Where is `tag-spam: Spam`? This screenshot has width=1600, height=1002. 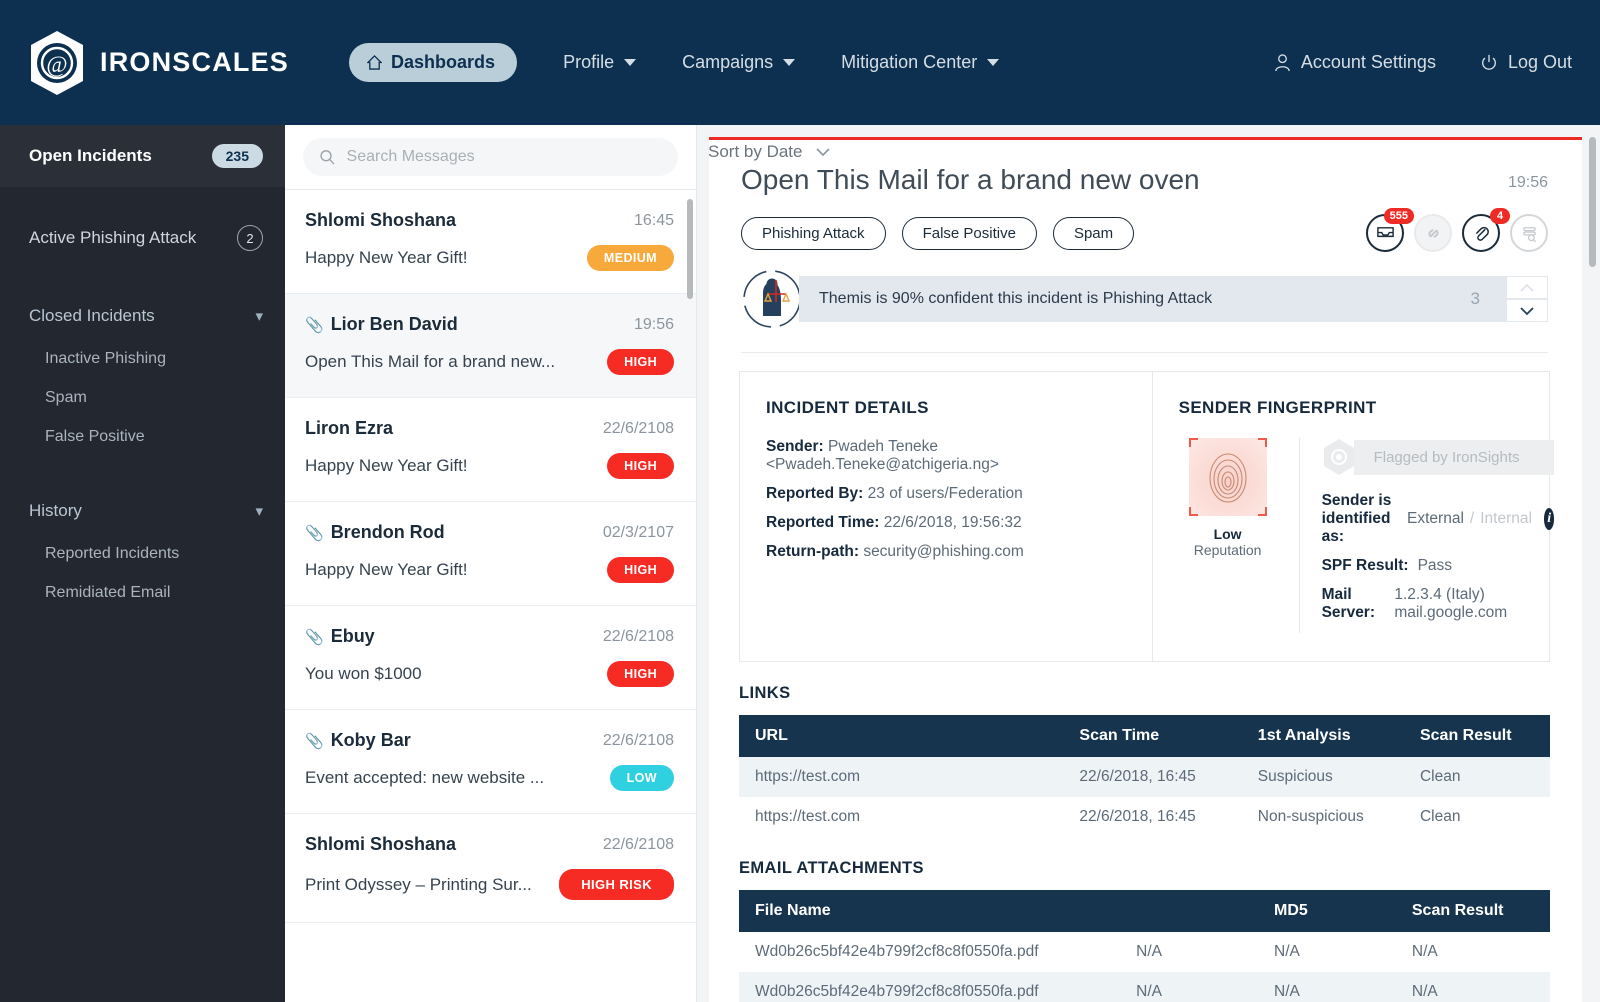 tag-spam: Spam is located at coordinates (1093, 233).